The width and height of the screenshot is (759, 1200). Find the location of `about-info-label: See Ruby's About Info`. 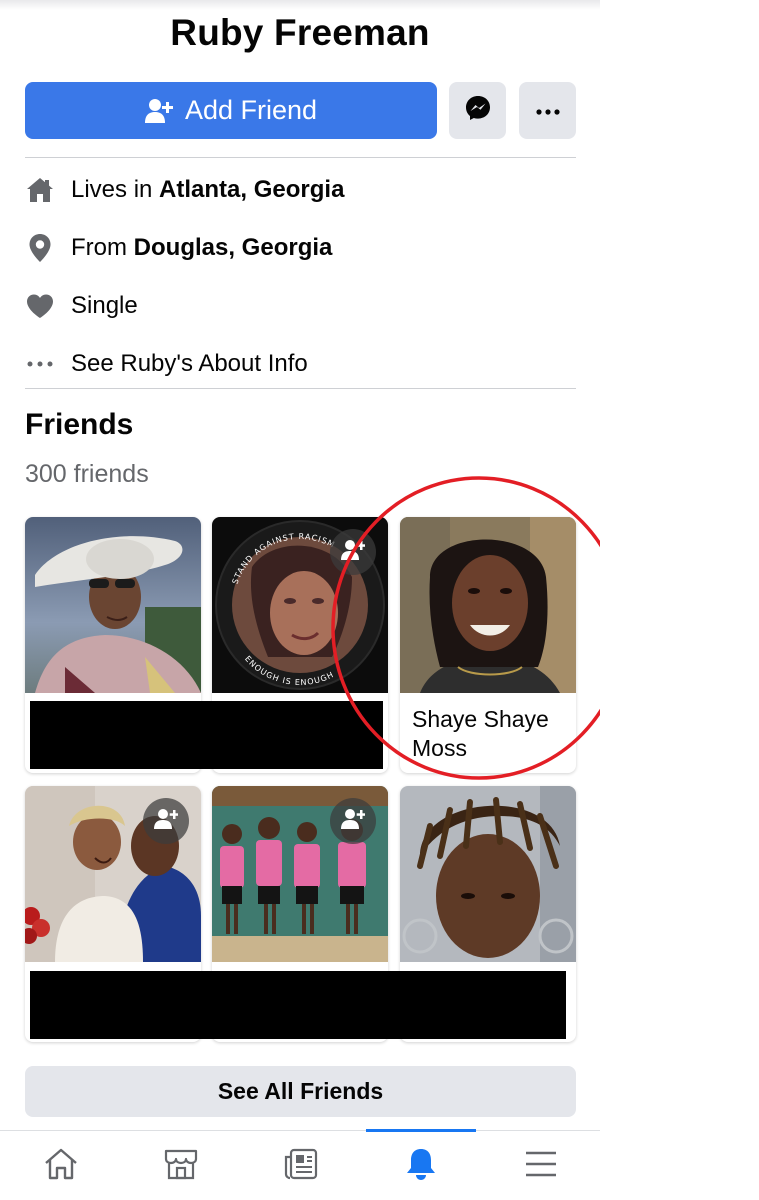

about-info-label: See Ruby's About Info is located at coordinates (189, 363).